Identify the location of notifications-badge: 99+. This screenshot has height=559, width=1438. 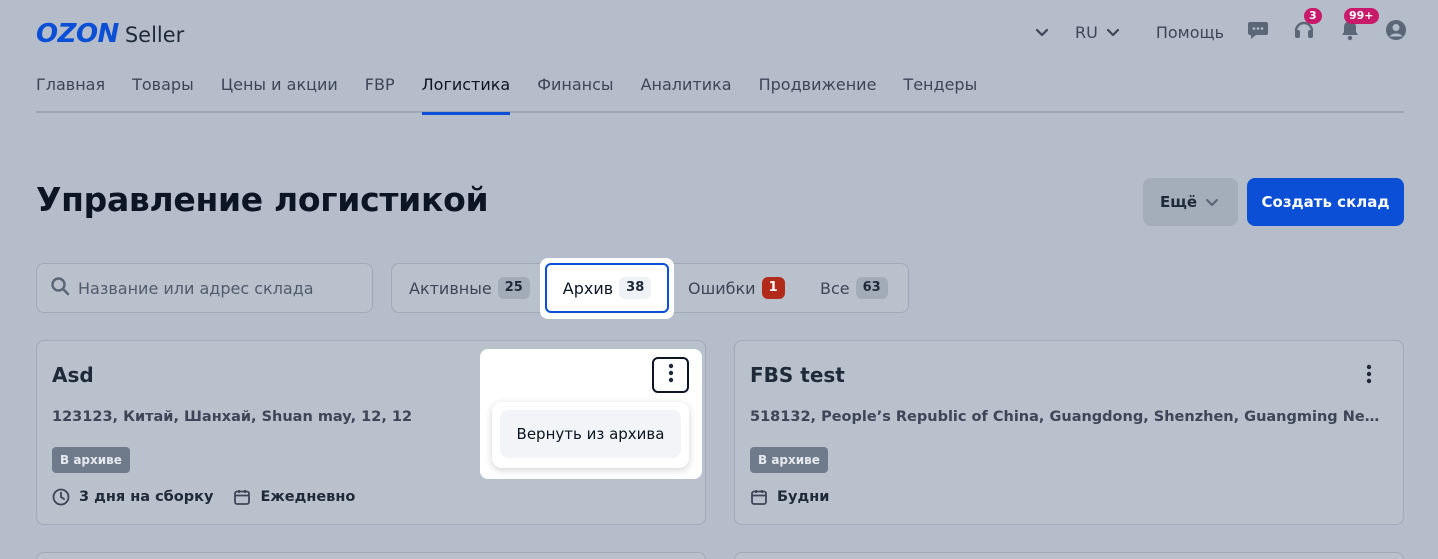
(1361, 16).